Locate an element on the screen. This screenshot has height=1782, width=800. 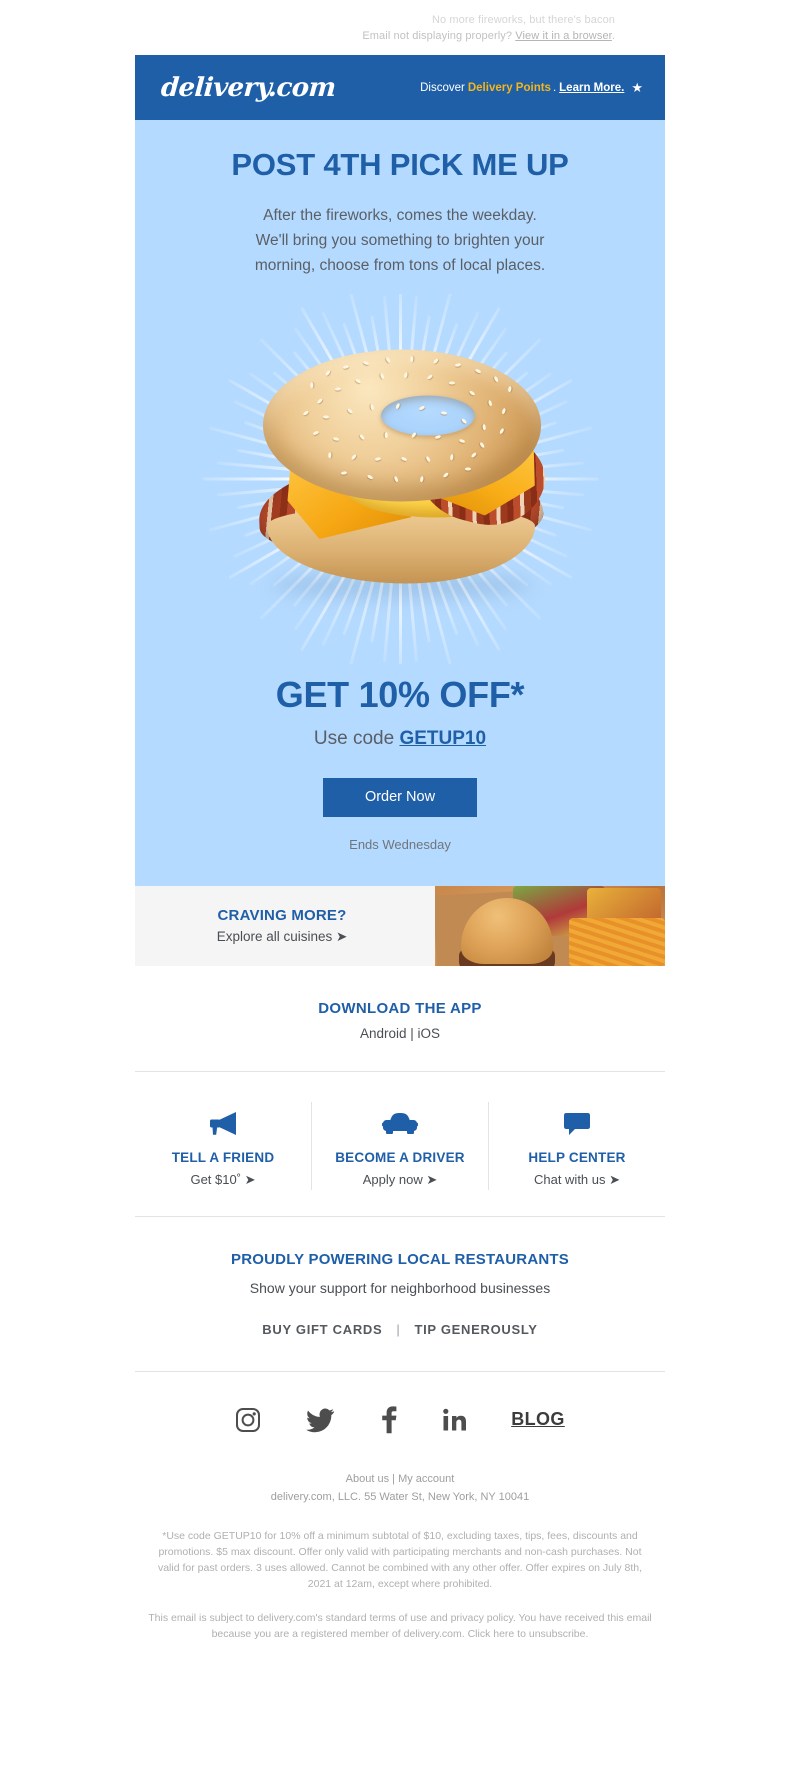
become-a-driver-title: BECOME A DRIVER is located at coordinates (400, 1157).